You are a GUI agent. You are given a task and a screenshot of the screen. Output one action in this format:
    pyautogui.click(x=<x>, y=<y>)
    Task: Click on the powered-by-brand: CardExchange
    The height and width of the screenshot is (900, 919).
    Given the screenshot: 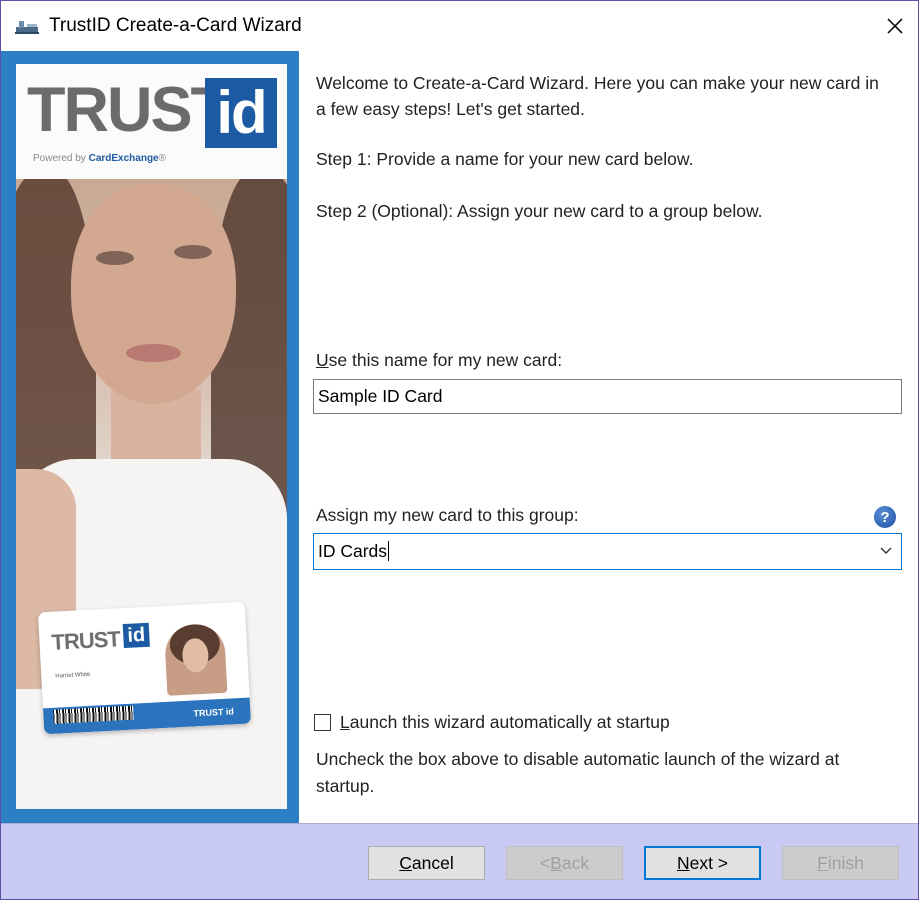 What is the action you would take?
    pyautogui.click(x=123, y=158)
    